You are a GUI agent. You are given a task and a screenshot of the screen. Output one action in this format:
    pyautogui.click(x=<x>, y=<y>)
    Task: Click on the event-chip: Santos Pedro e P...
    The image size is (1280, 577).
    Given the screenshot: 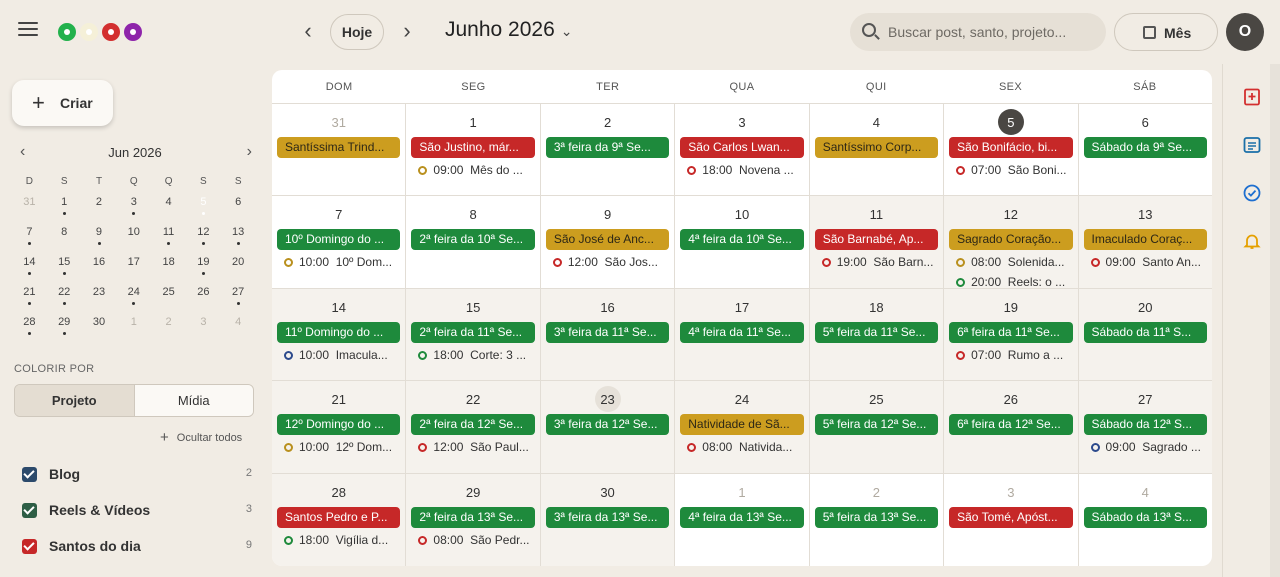 What is the action you would take?
    pyautogui.click(x=339, y=517)
    